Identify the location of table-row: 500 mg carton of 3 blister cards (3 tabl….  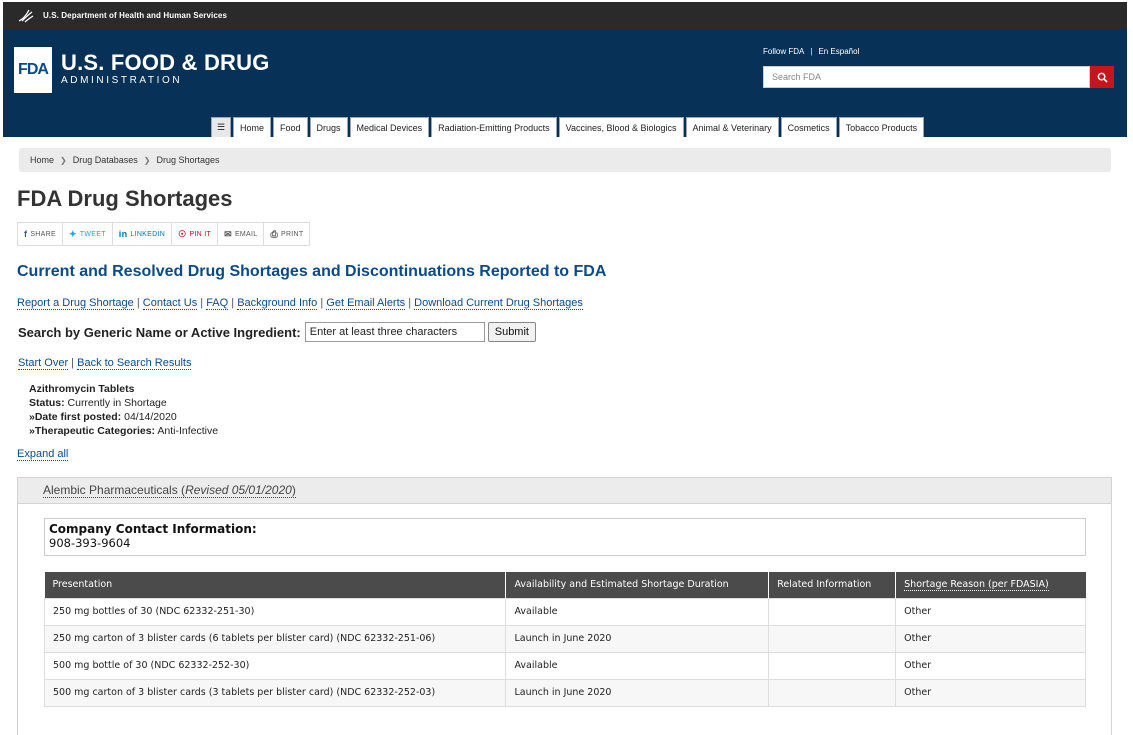
(564, 692).